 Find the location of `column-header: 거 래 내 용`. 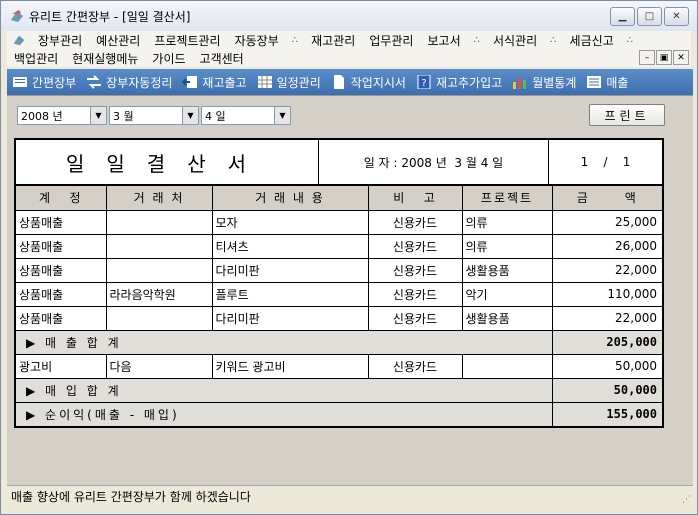

column-header: 거 래 내 용 is located at coordinates (290, 198).